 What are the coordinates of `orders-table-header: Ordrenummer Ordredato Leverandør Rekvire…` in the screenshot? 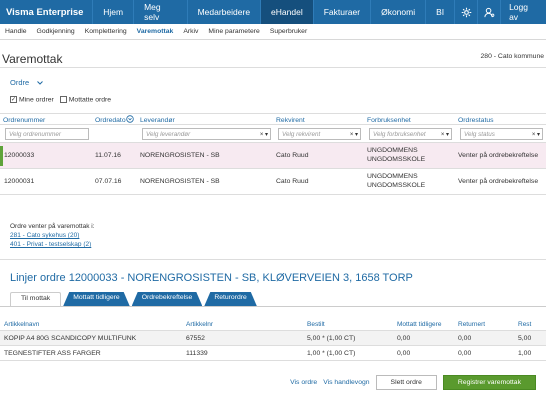 It's located at (273, 119).